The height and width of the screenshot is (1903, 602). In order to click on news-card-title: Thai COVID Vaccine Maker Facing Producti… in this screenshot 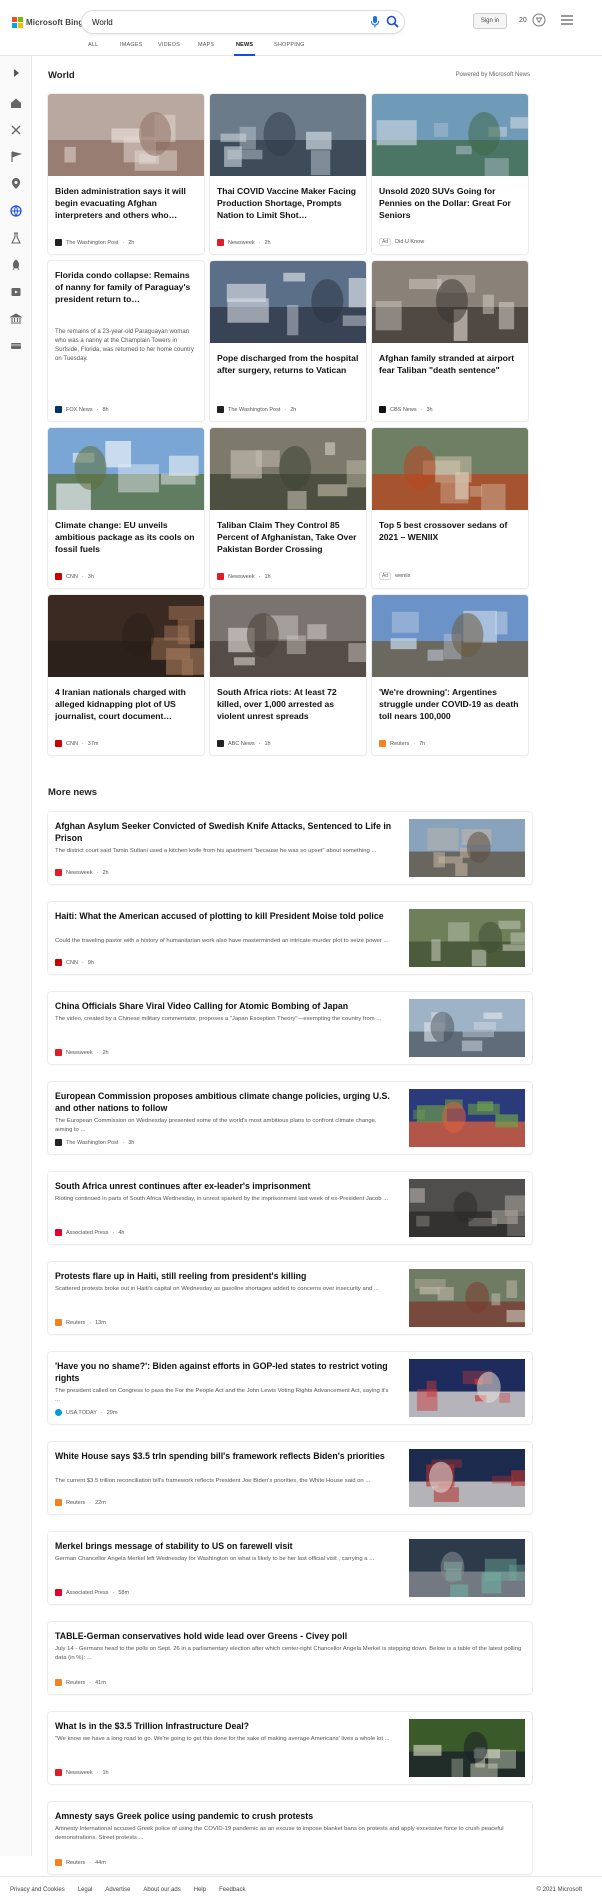, I will do `click(288, 203)`.